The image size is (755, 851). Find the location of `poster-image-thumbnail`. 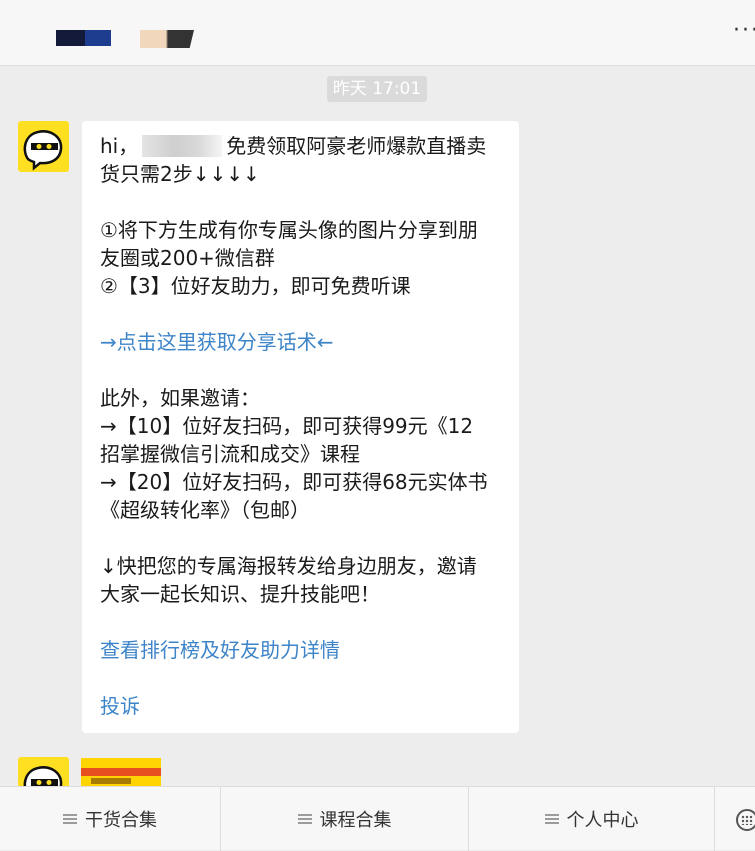

poster-image-thumbnail is located at coordinates (121, 772).